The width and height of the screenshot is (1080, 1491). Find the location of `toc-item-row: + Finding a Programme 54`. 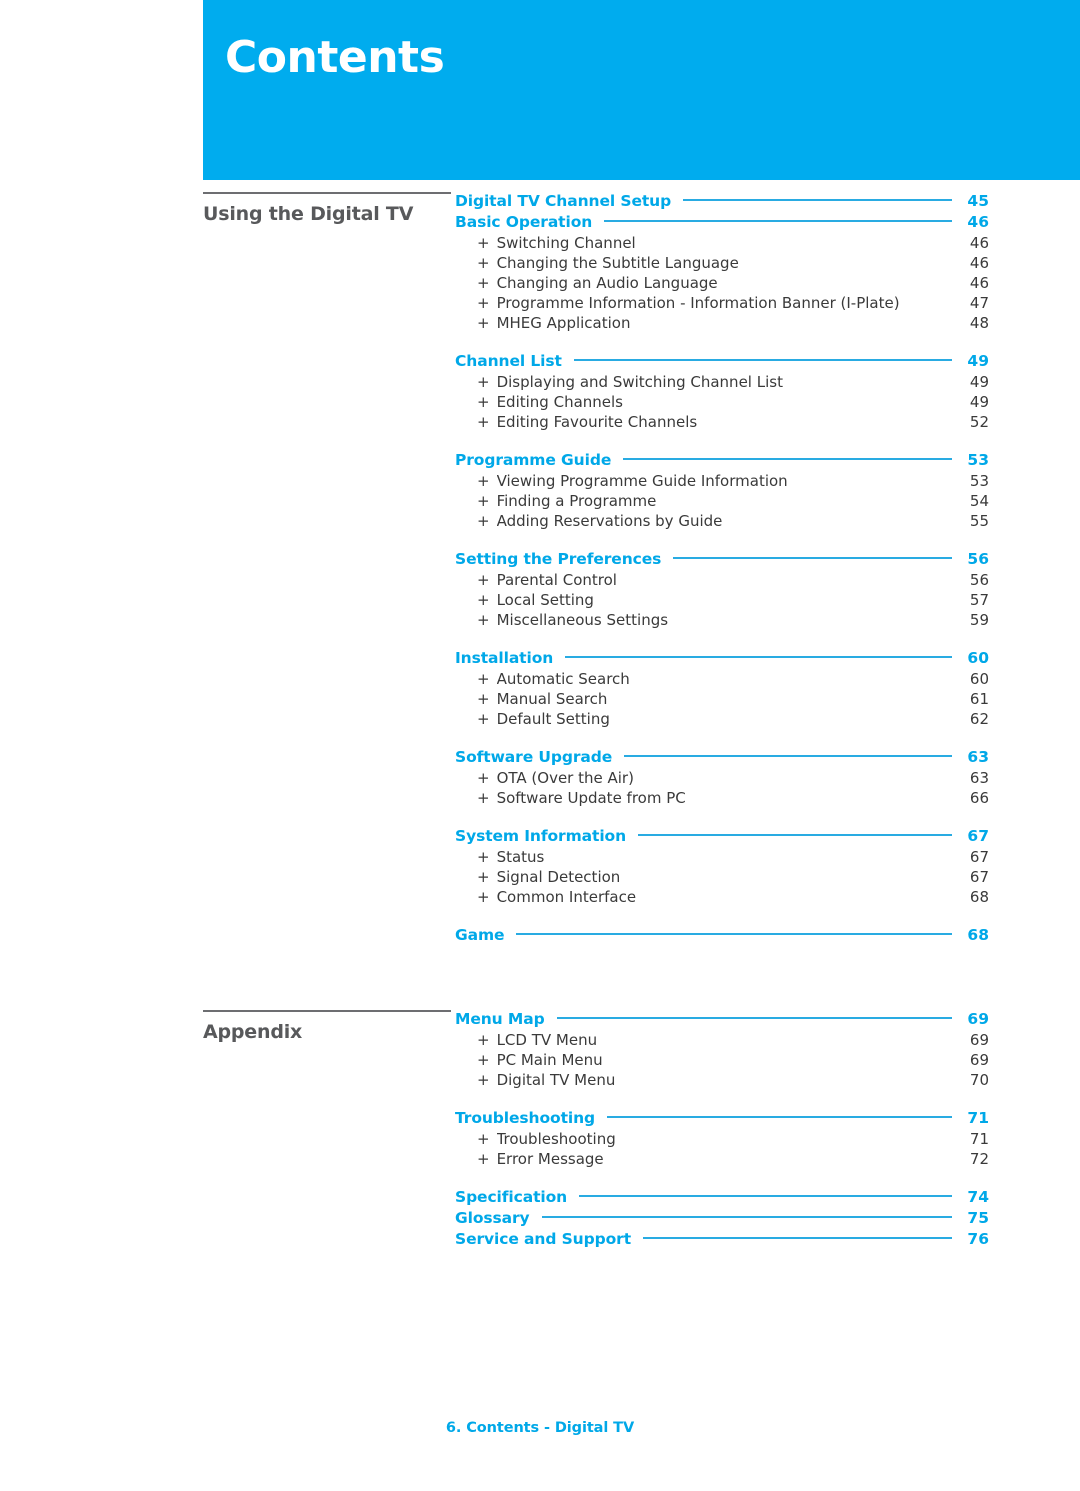

toc-item-row: + Finding a Programme 54 is located at coordinates (722, 502).